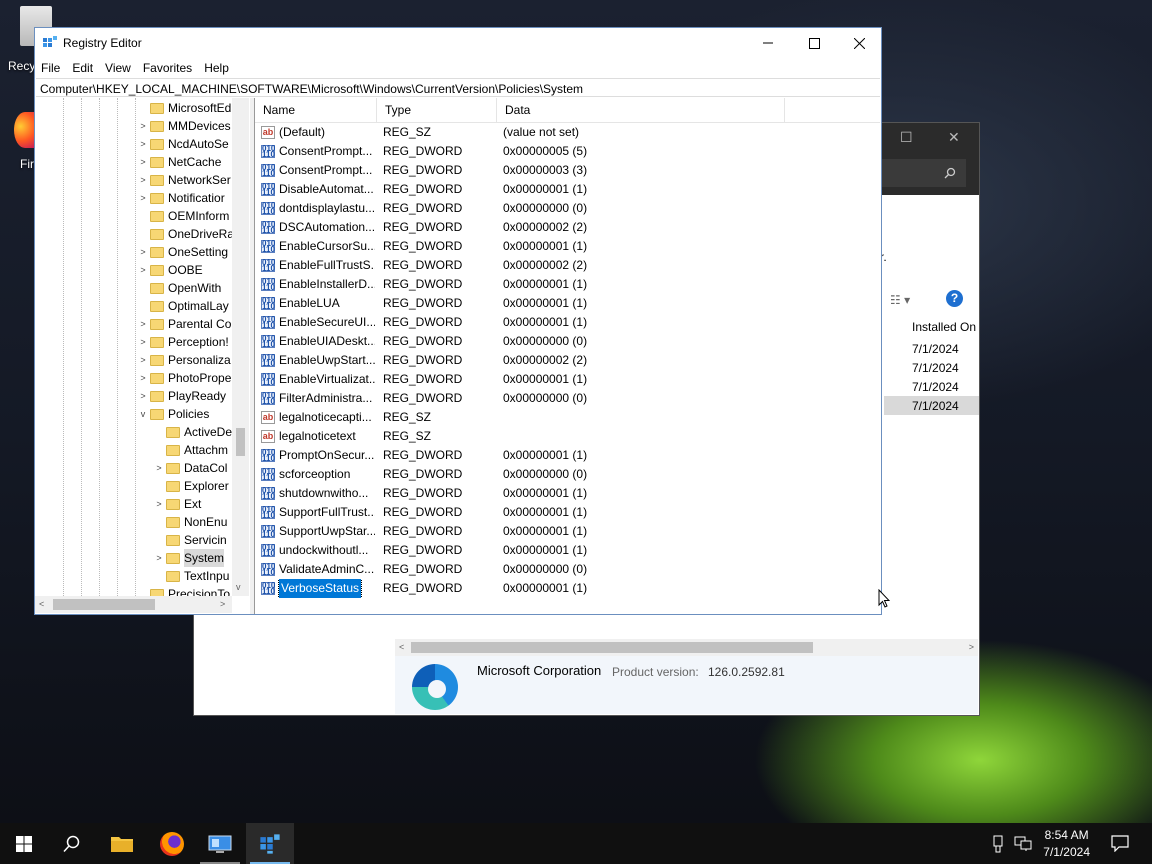 This screenshot has width=1152, height=864. What do you see at coordinates (185, 234) in the screenshot?
I see `tree-item: OneDriveRa` at bounding box center [185, 234].